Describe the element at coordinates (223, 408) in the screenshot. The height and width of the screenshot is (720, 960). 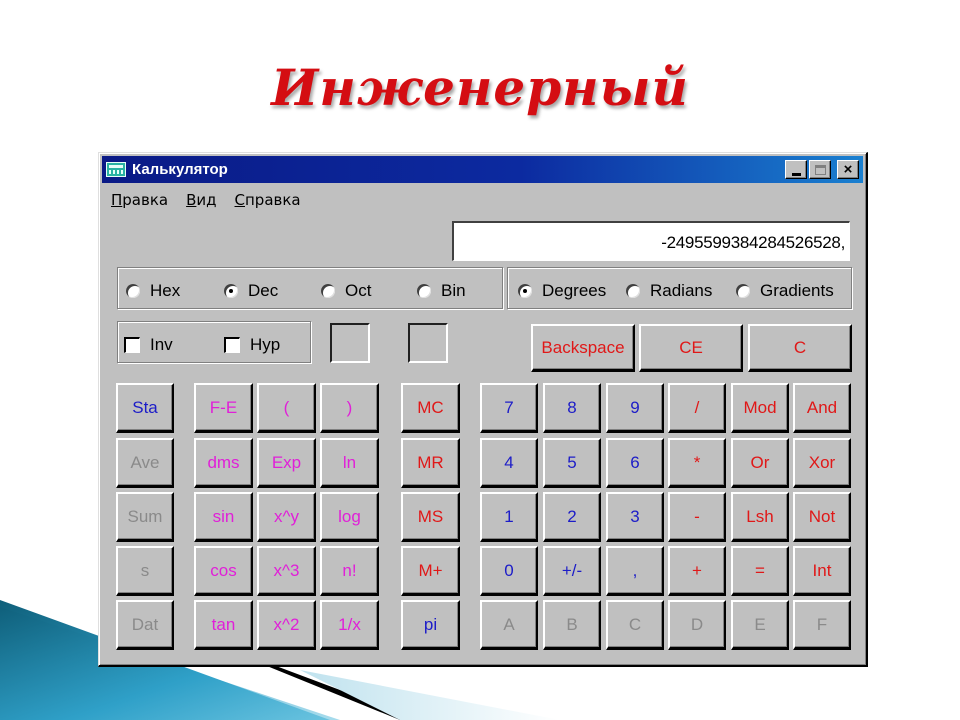
I see `button-f-e: F-E` at that location.